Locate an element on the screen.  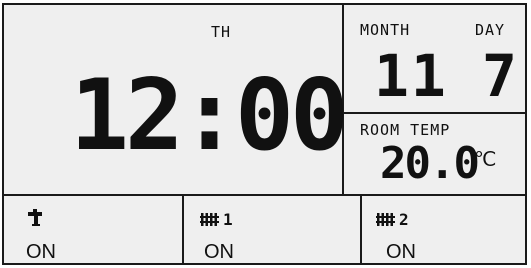
divider-horizontal-right is located at coordinates (434, 113).